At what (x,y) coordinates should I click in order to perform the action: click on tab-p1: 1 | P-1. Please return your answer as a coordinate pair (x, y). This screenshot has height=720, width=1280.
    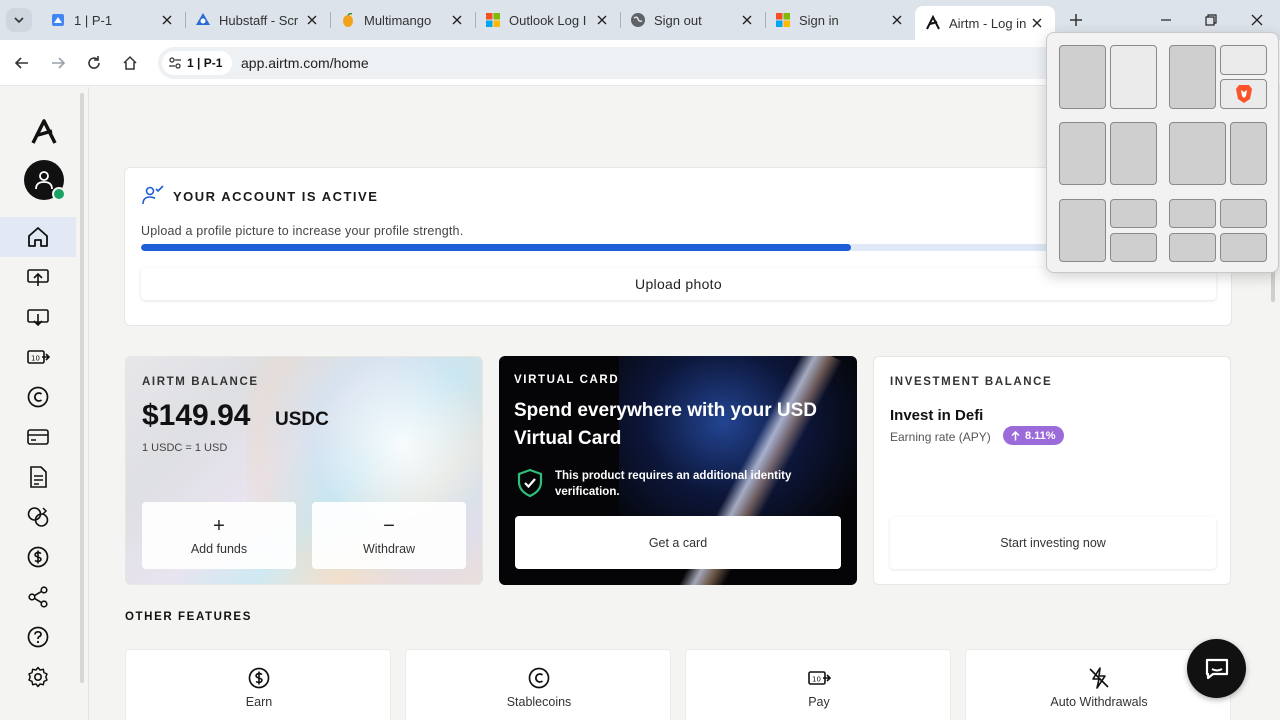
    Looking at the image, I should click on (113, 20).